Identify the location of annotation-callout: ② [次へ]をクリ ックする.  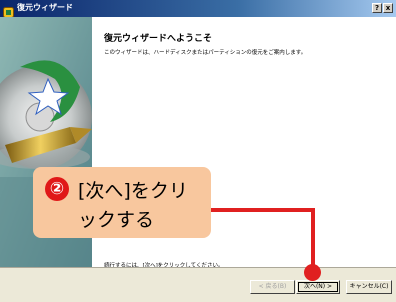
(122, 202).